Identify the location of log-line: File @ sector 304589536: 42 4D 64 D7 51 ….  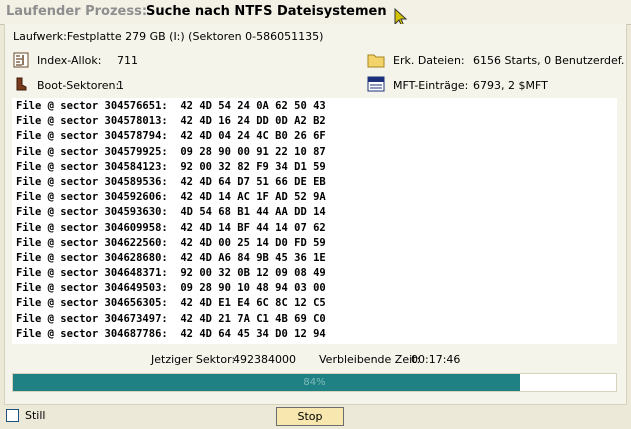
(171, 181).